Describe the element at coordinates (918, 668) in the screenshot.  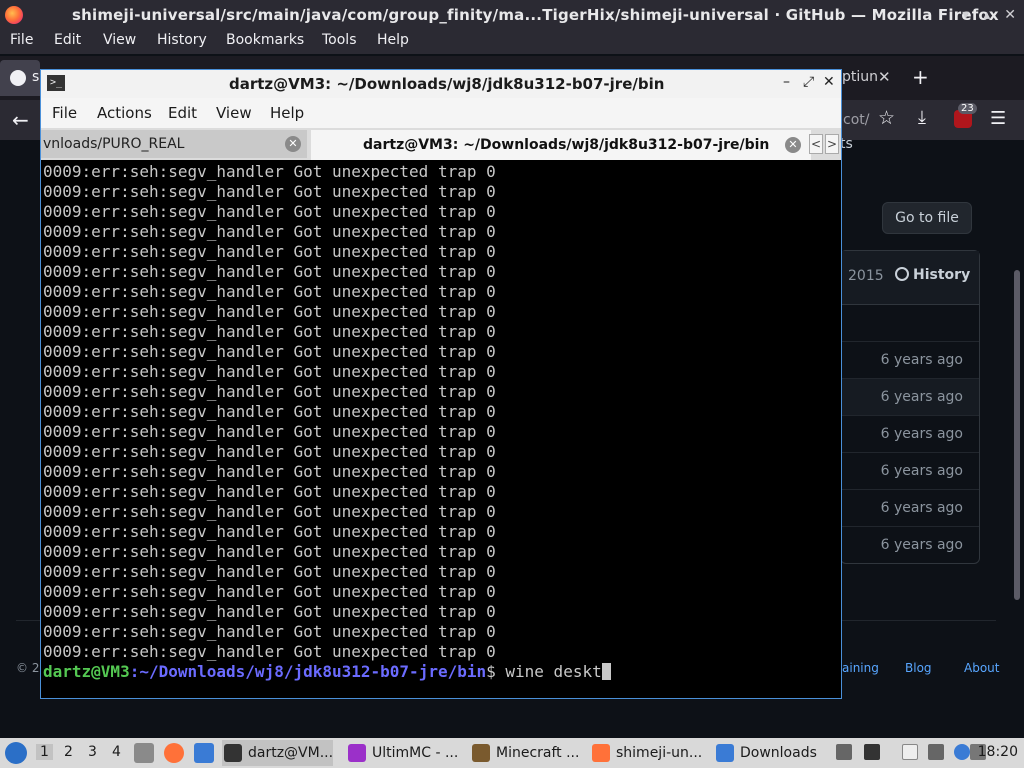
I see `footer-link-blog: Blog` at that location.